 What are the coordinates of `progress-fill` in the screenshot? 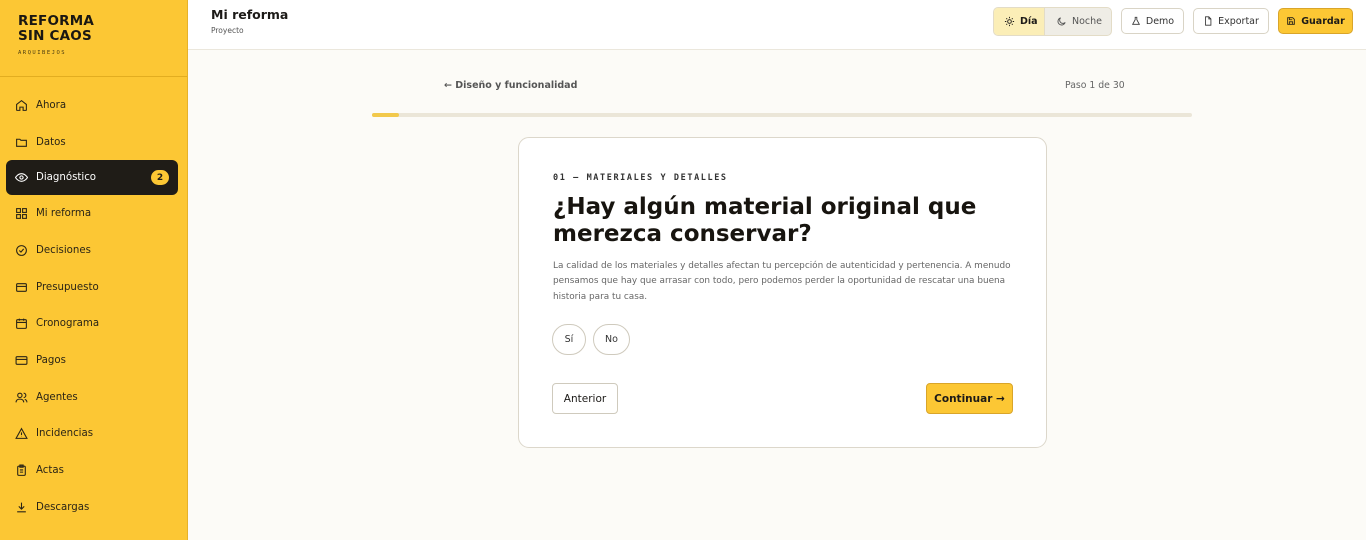 It's located at (386, 115).